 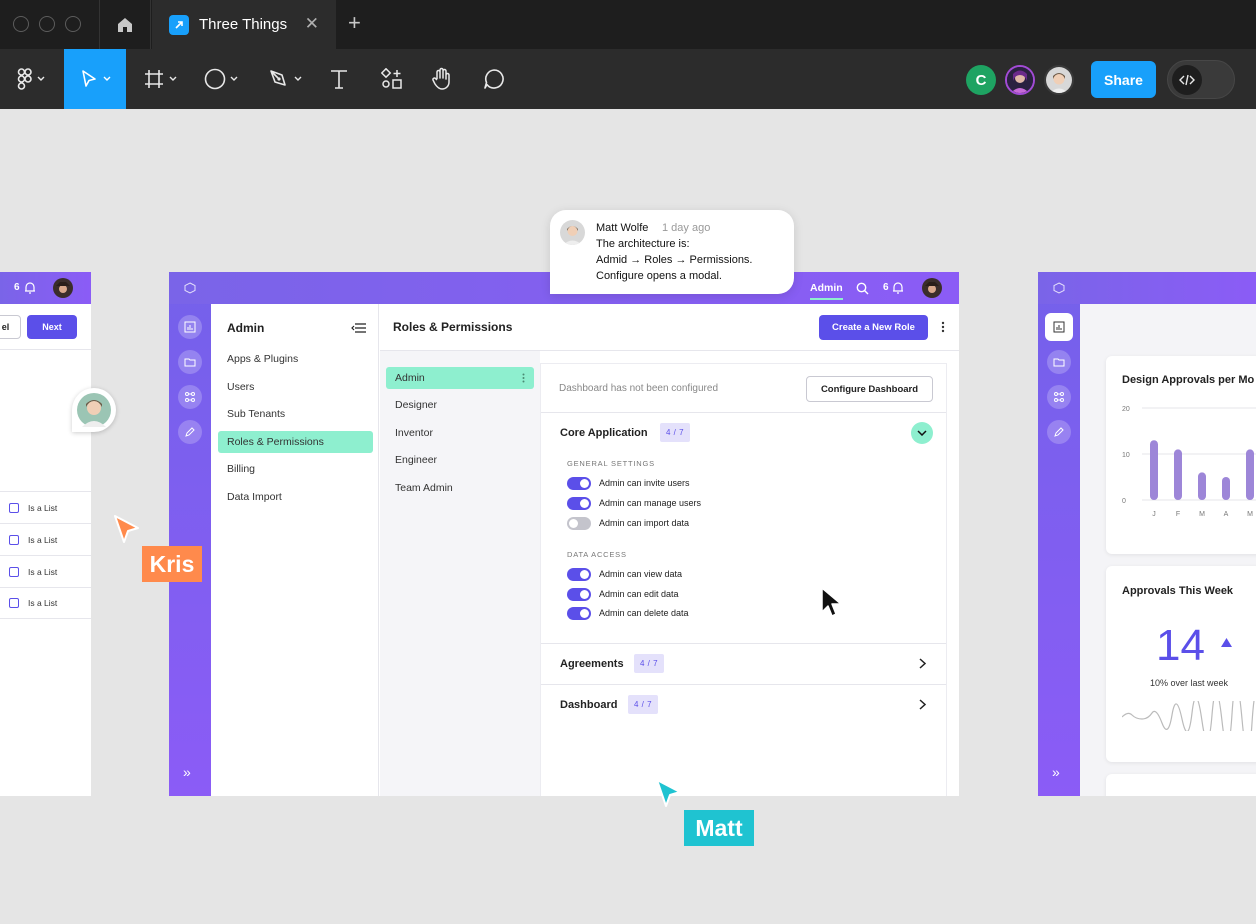 I want to click on pointer-icon, so click(x=89, y=78).